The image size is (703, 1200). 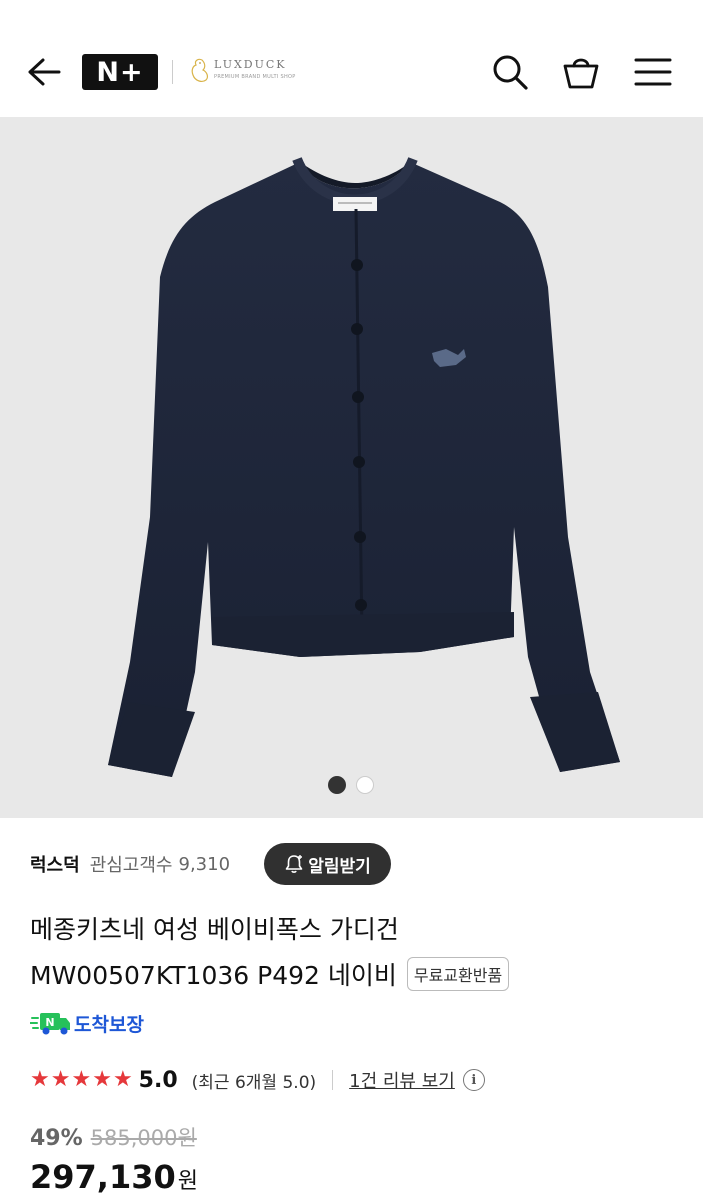 What do you see at coordinates (351, 58) in the screenshot?
I see `top-header: N+ LUXDUCK PREMIUM BRAND MULTI SHOP` at bounding box center [351, 58].